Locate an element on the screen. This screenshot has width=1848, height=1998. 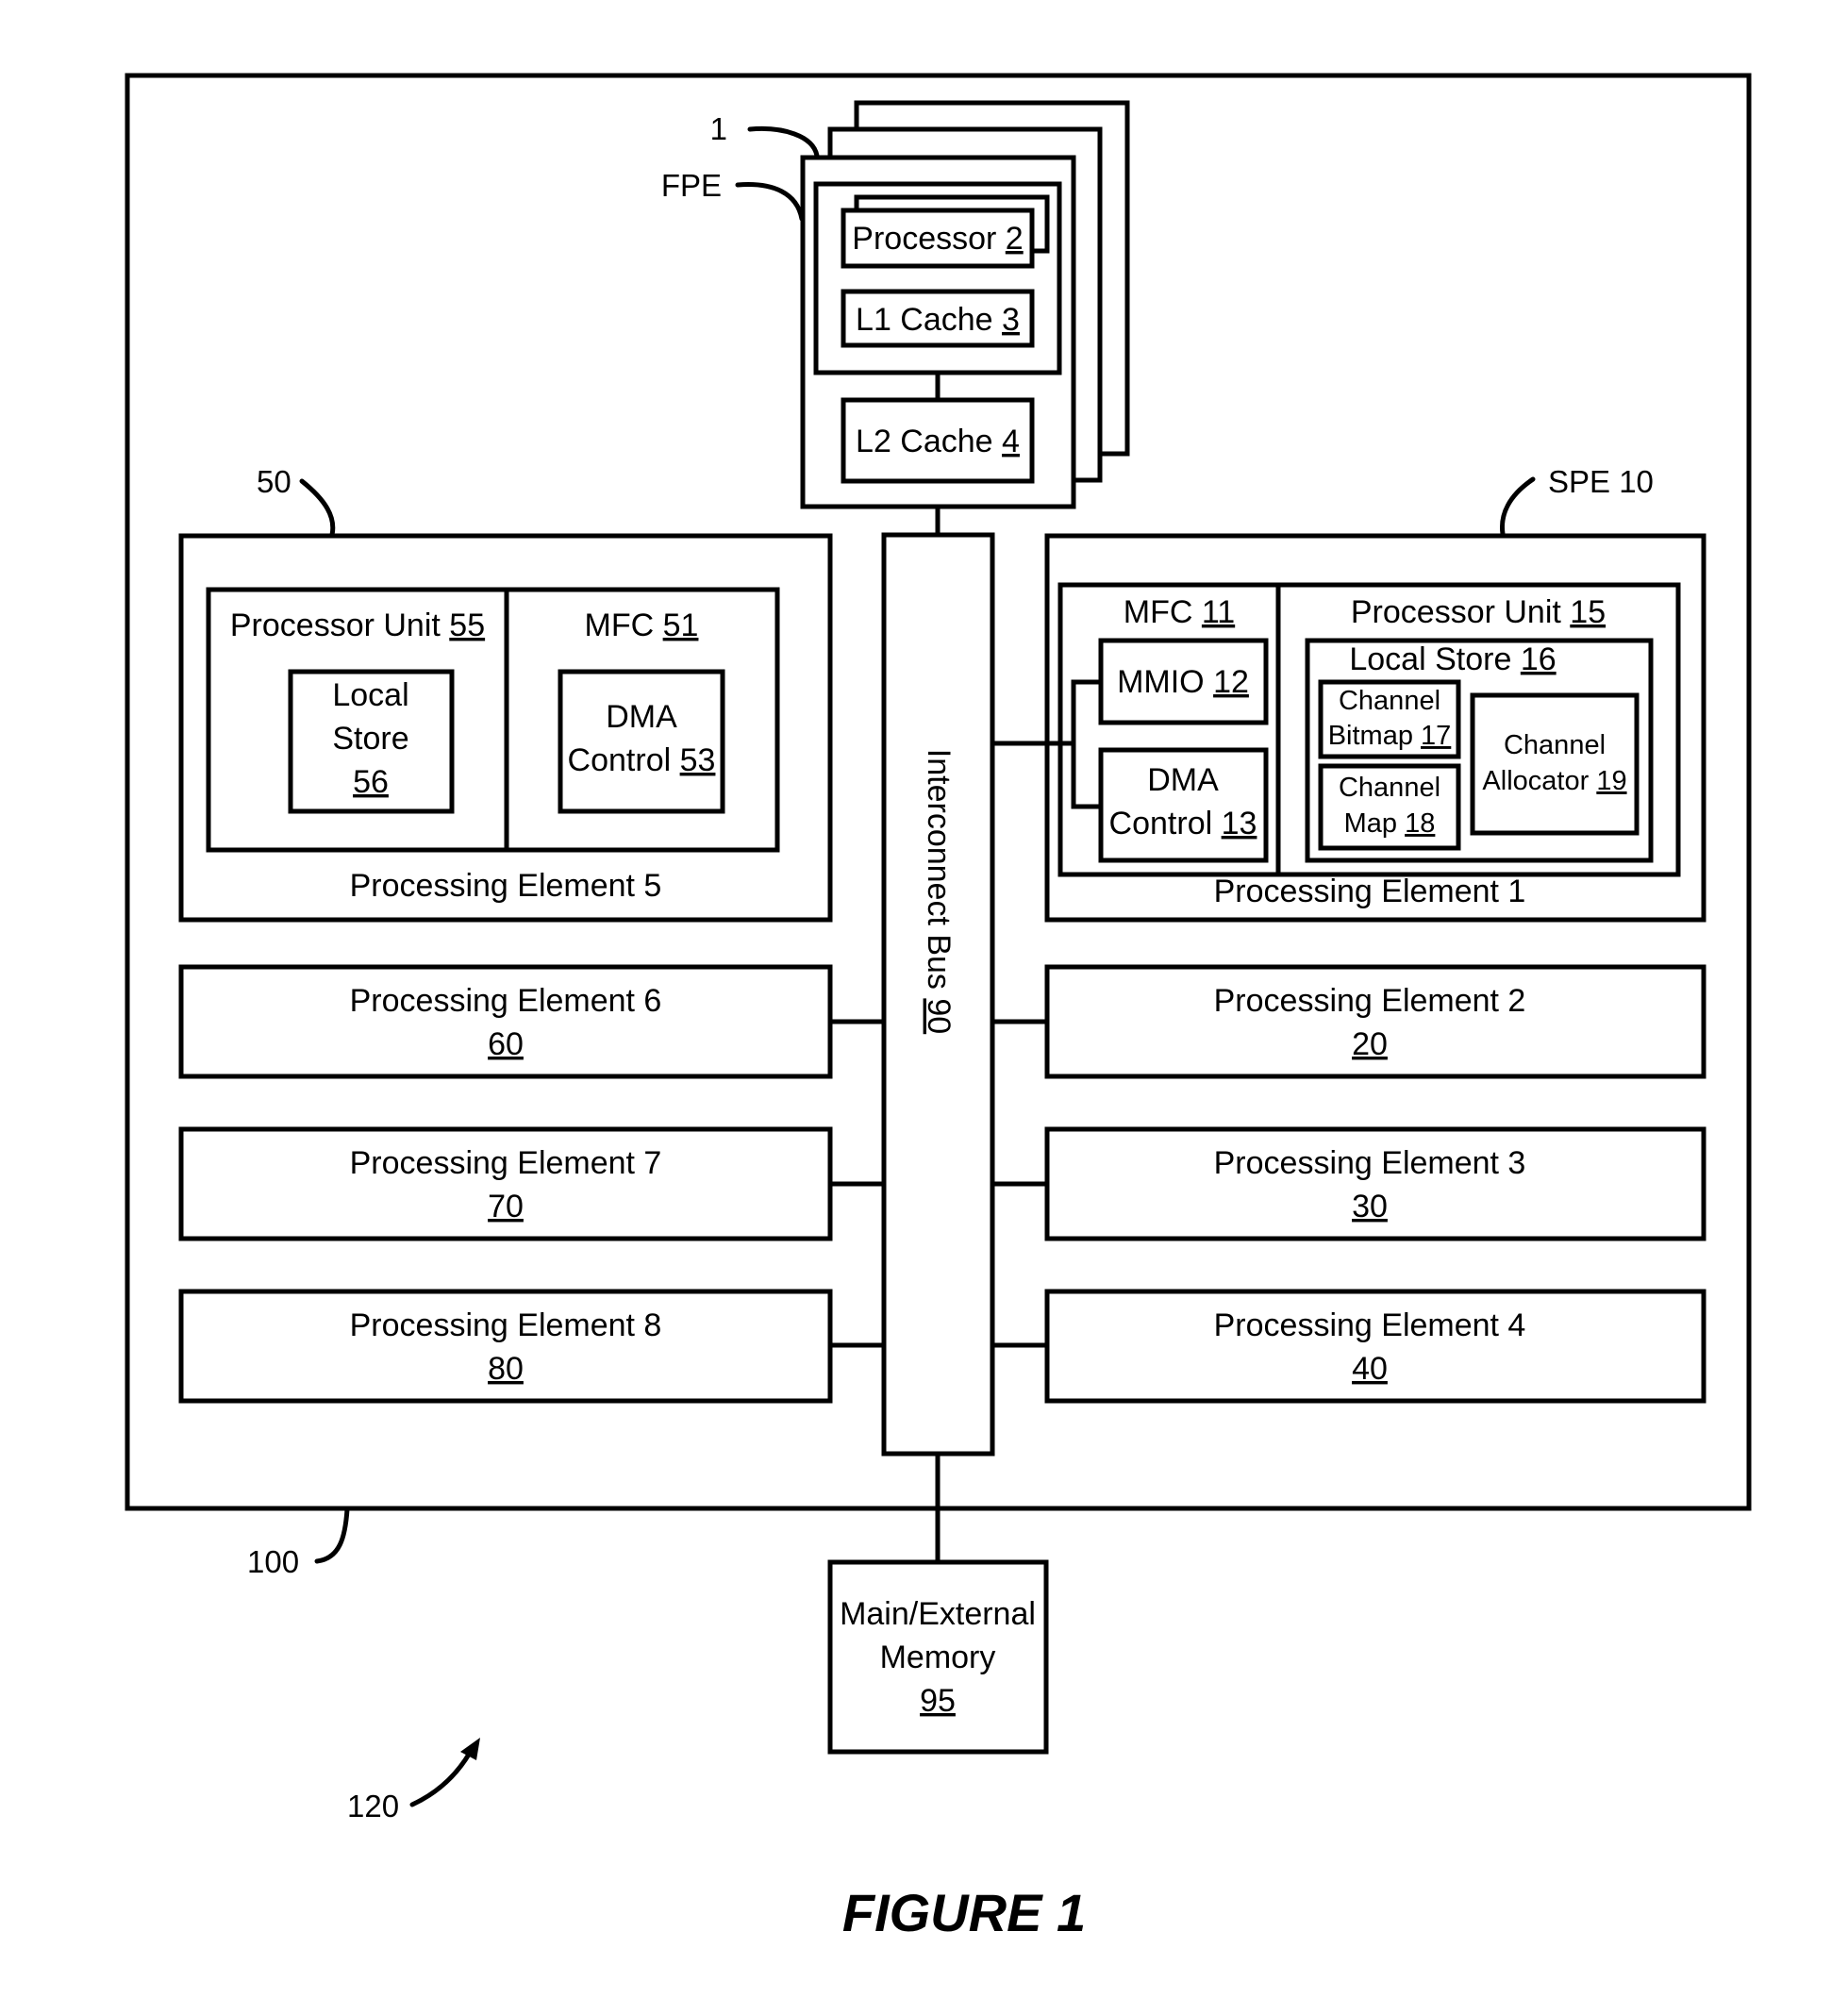
fpe-processor-stack: Processor 2 L1 Cache 3 L2 Cache 4 is located at coordinates (965, 317).